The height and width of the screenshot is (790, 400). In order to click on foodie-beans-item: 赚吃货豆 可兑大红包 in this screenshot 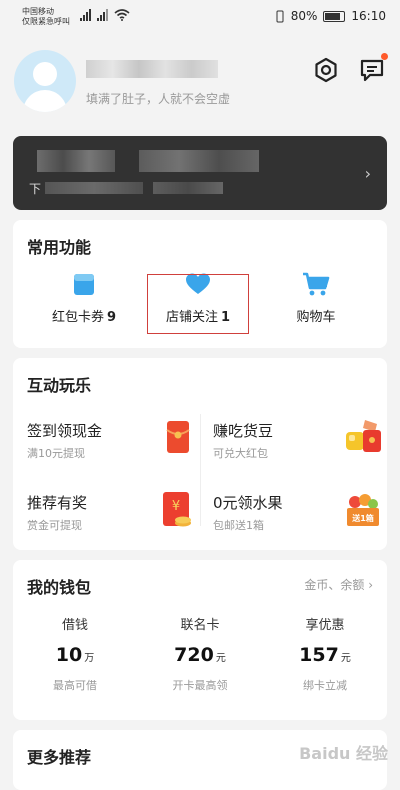, I will do `click(298, 450)`.